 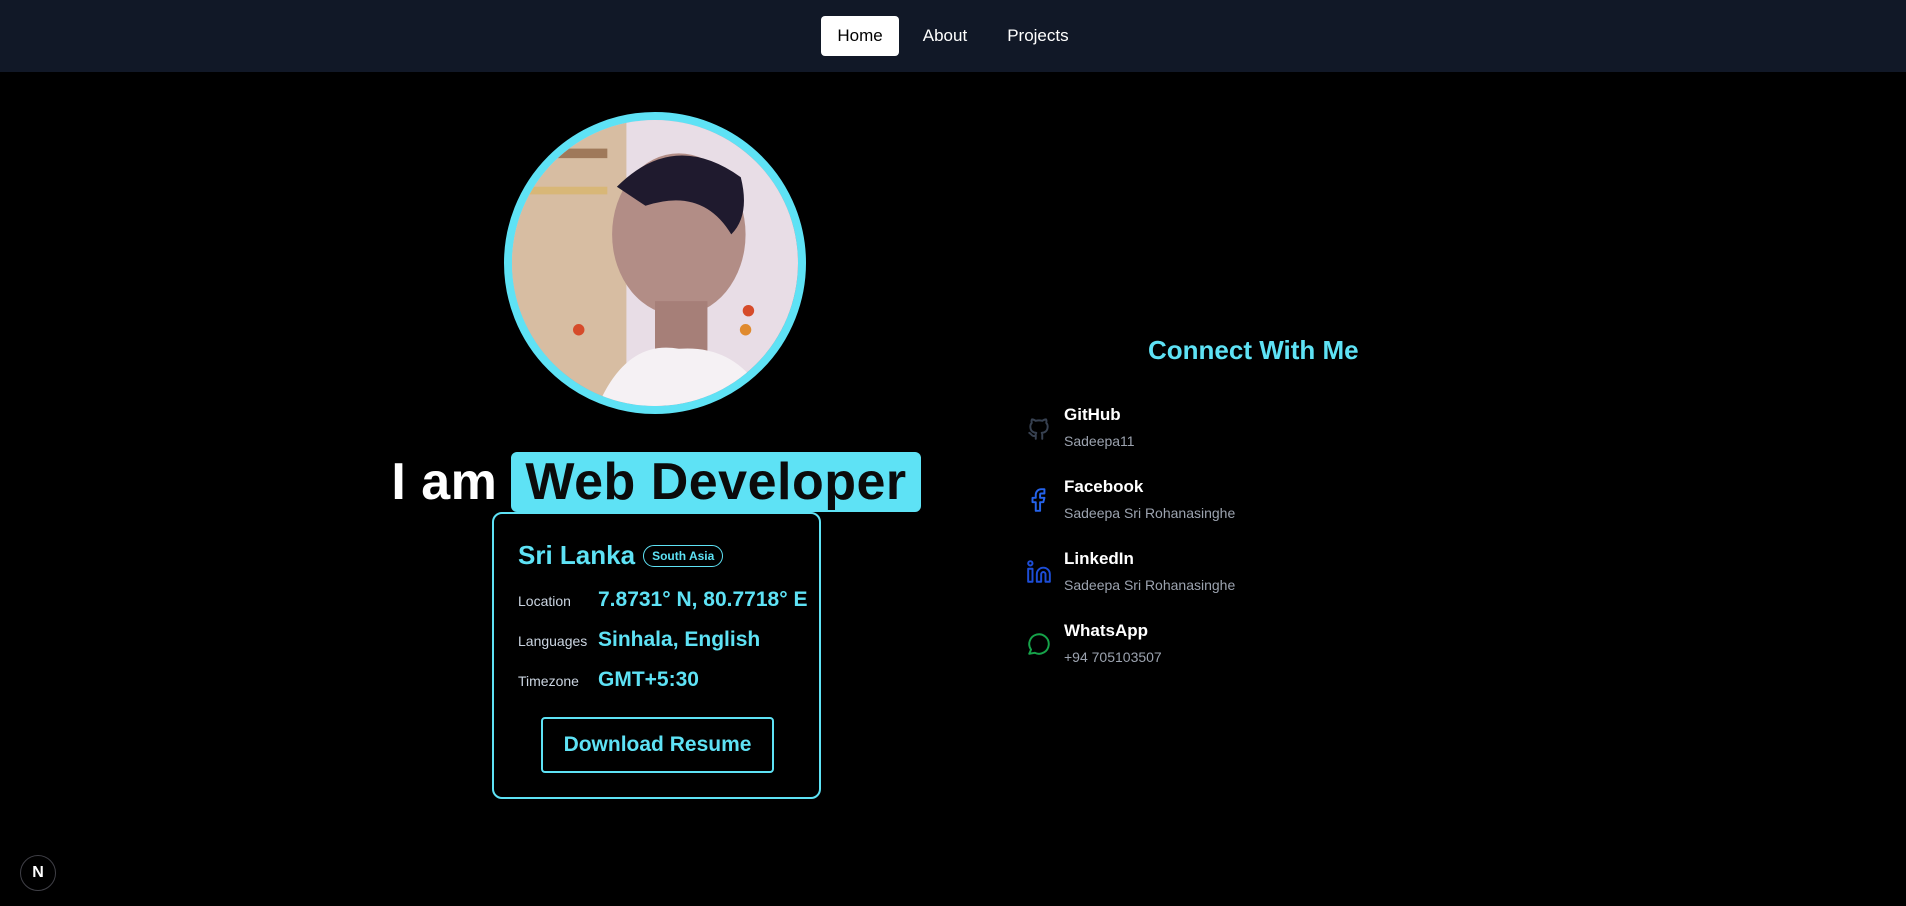 I want to click on social-text: WhatsApp +94 705103507, so click(x=1113, y=643).